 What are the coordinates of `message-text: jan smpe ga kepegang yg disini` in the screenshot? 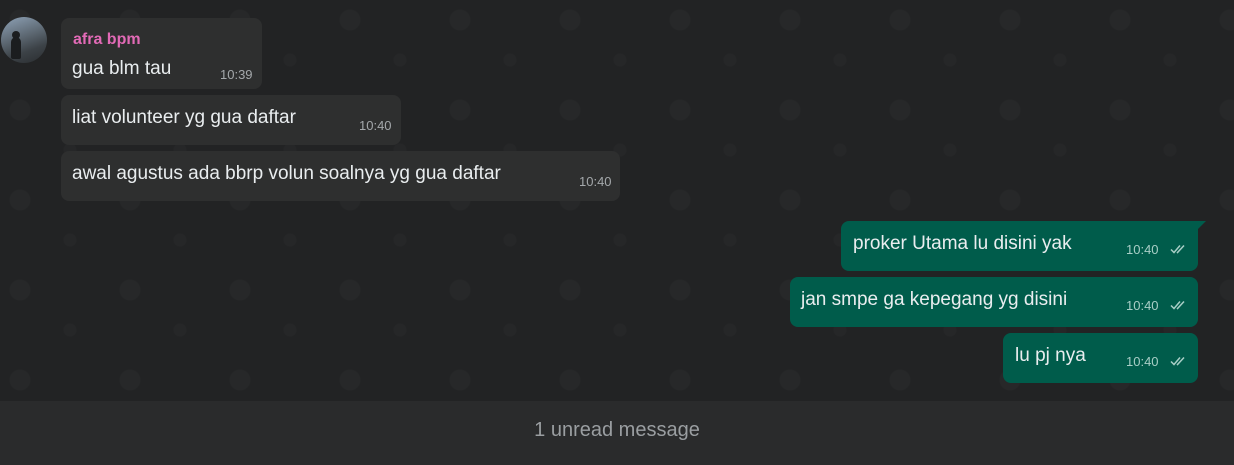 It's located at (934, 299).